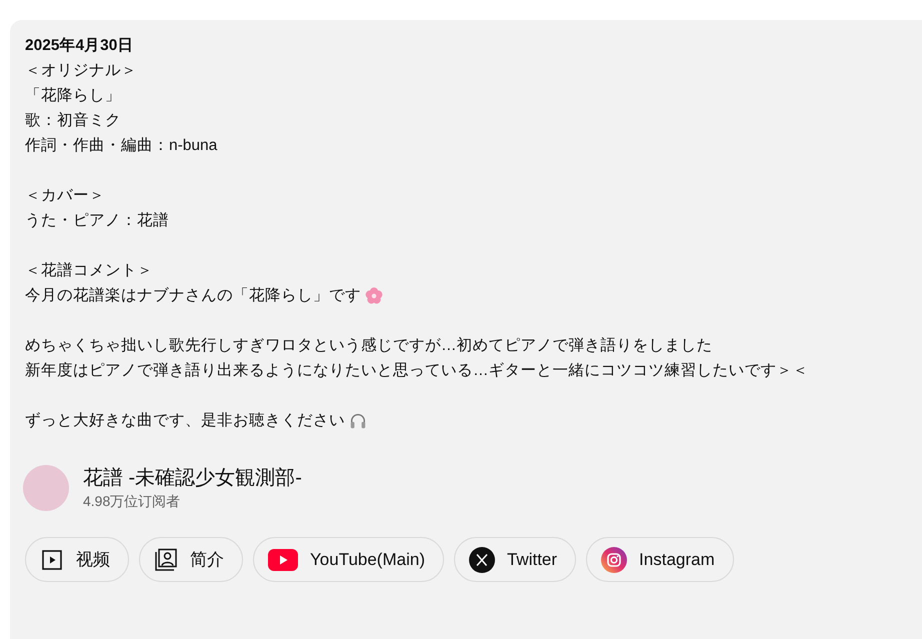 The height and width of the screenshot is (639, 922). Describe the element at coordinates (52, 560) in the screenshot. I see `play-icon` at that location.